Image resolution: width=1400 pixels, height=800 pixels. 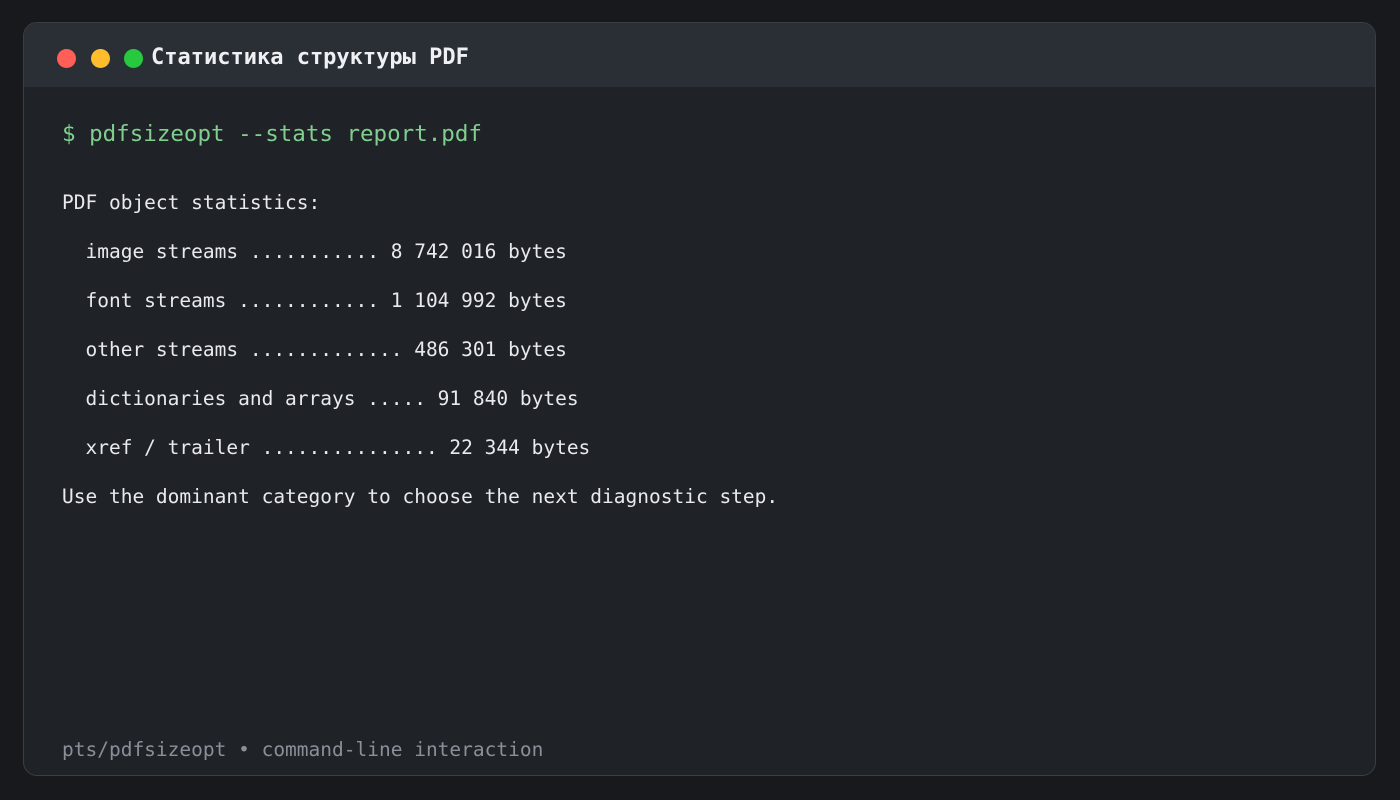 What do you see at coordinates (66, 58) in the screenshot?
I see `close-window-button` at bounding box center [66, 58].